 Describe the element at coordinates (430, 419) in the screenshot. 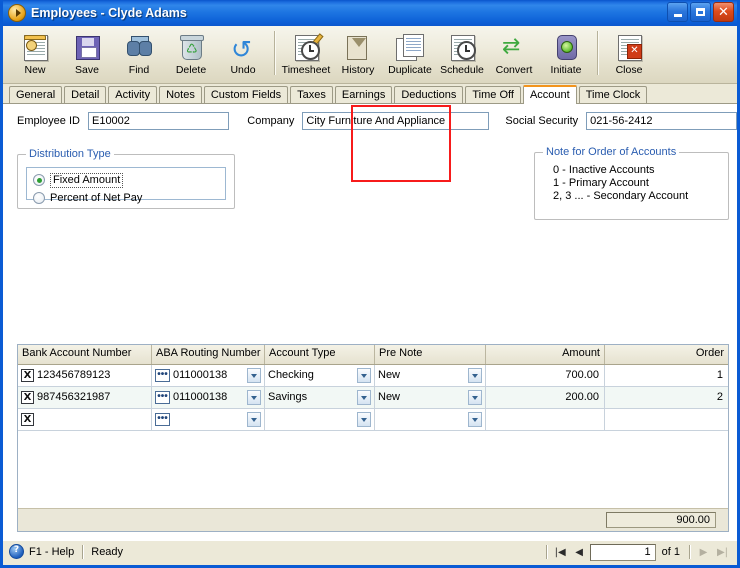

I see `cell-pre-note` at that location.